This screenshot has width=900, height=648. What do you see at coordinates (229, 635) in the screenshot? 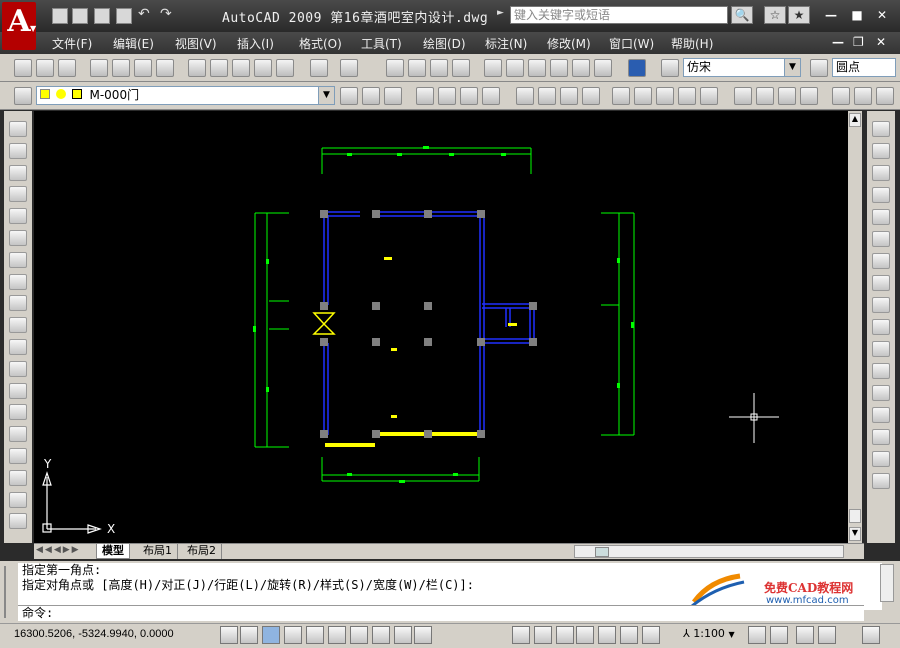
I see `snap-icon` at bounding box center [229, 635].